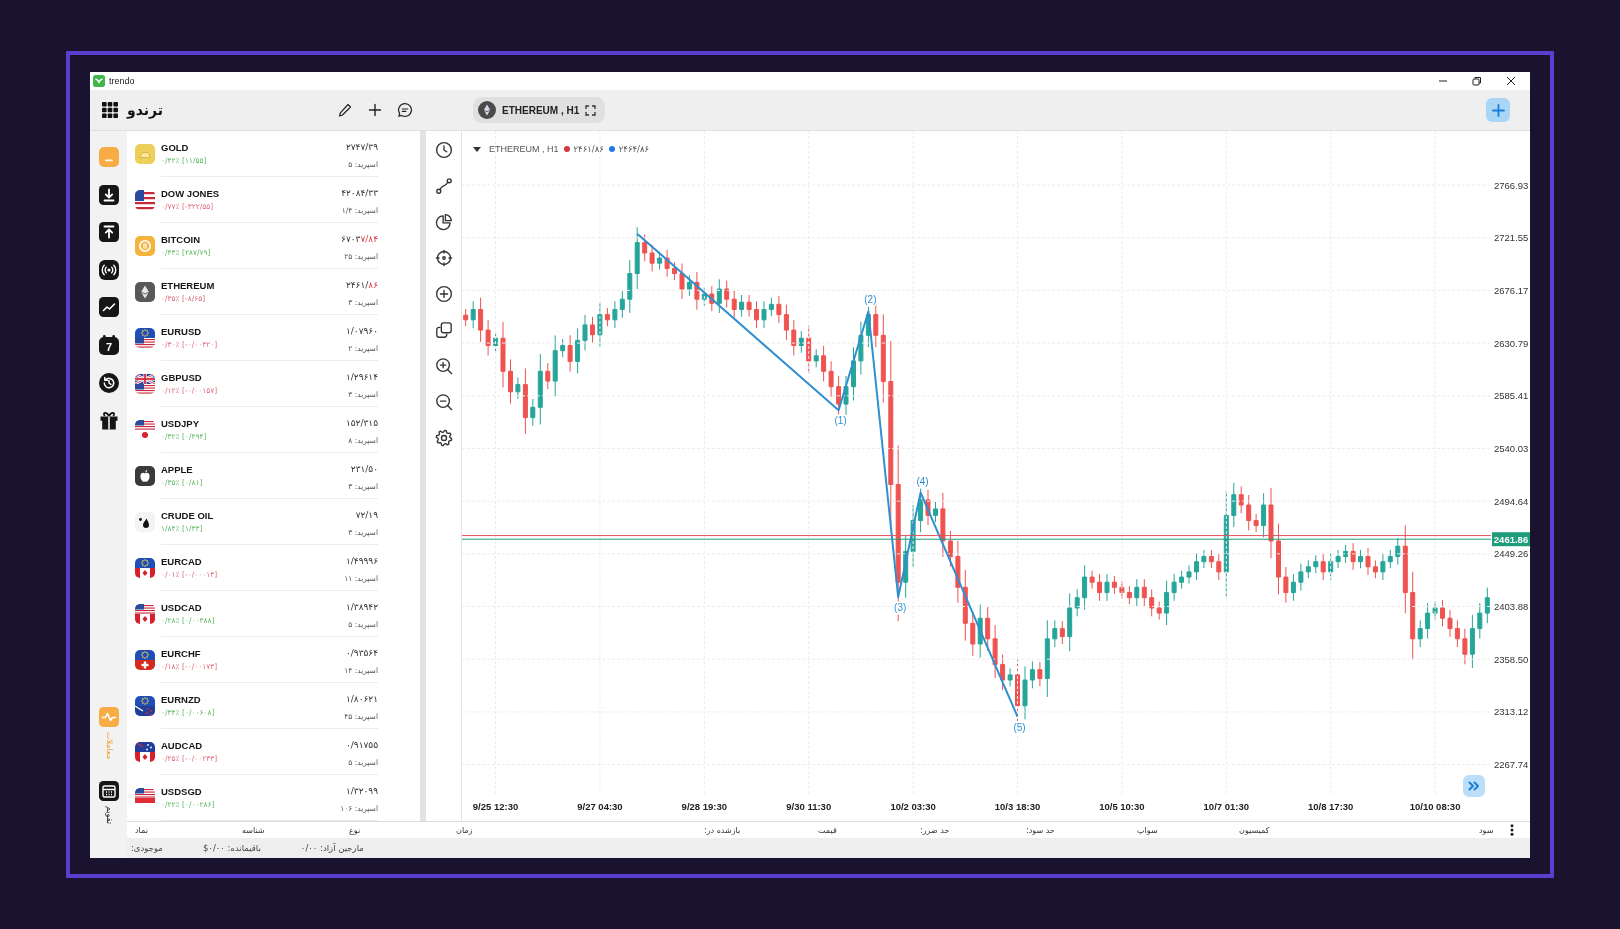 This screenshot has height=929, width=1620. Describe the element at coordinates (1019, 727) in the screenshot. I see `wave-label: (5)` at that location.